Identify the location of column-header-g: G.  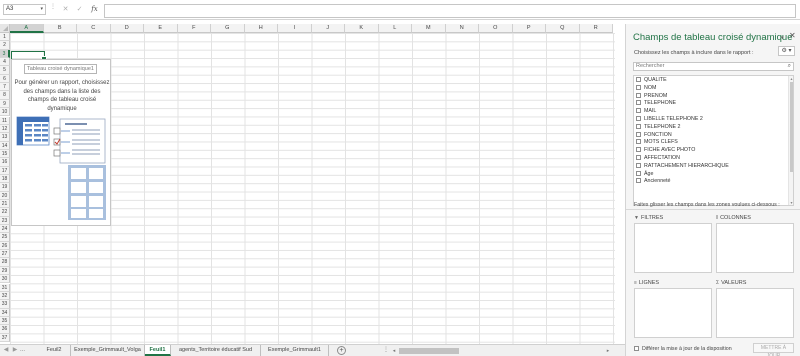
(228, 28).